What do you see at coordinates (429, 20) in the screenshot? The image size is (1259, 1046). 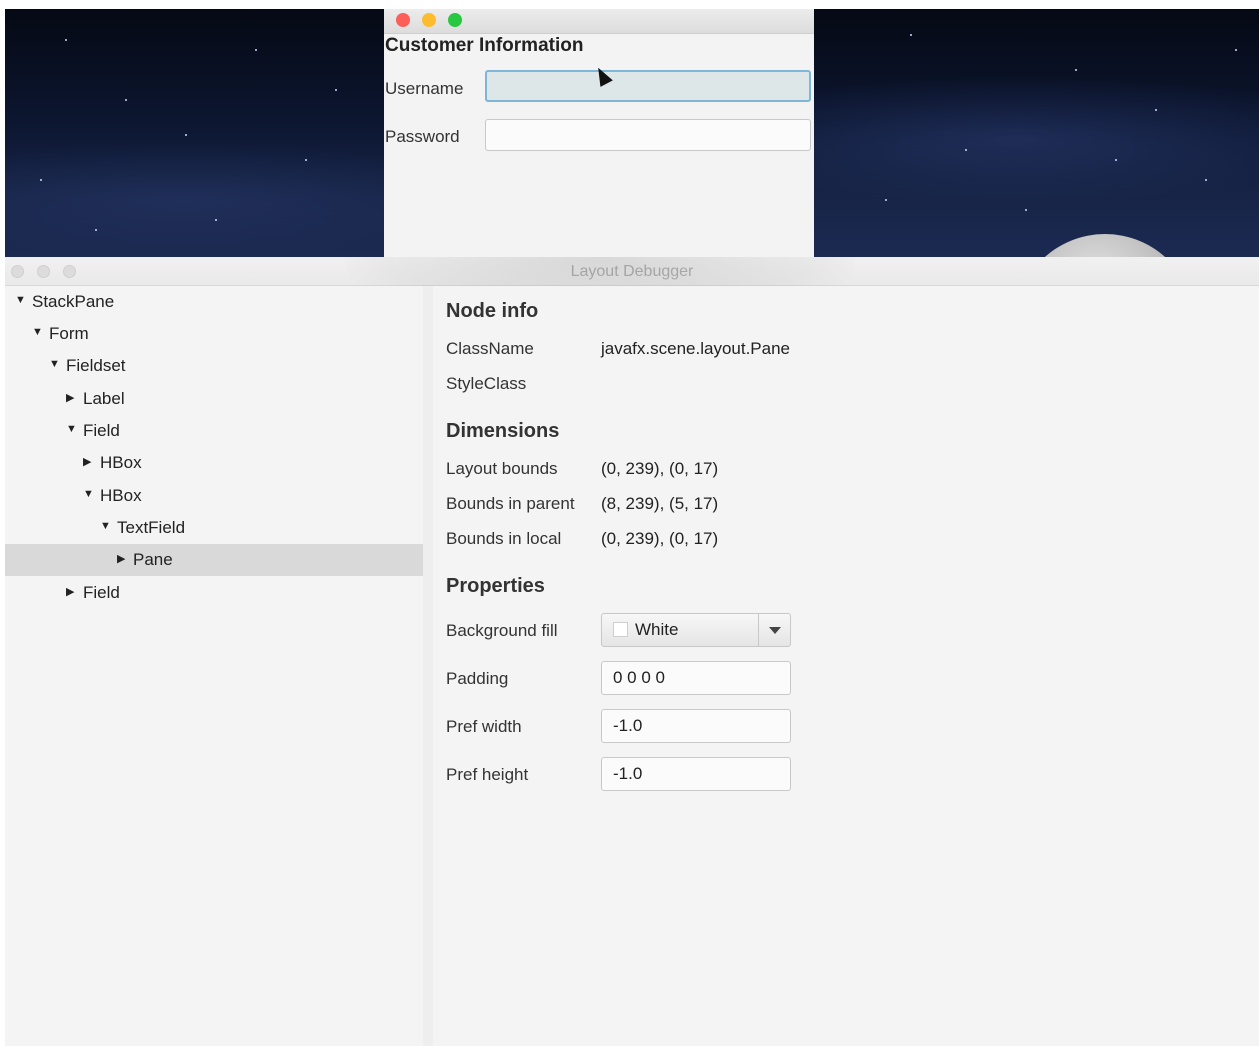 I see `minimize-window-button` at bounding box center [429, 20].